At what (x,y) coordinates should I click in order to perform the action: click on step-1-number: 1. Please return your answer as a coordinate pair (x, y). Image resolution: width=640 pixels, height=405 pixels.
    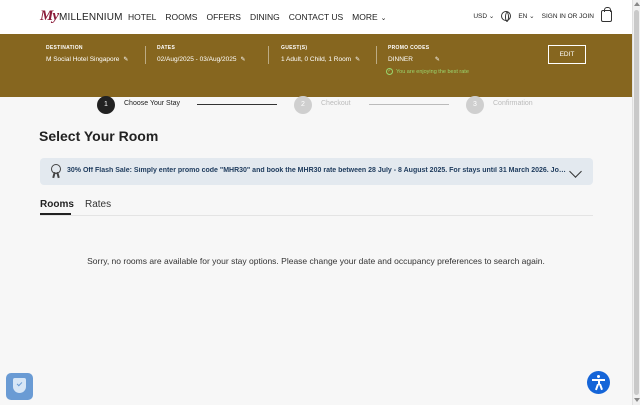
    Looking at the image, I should click on (106, 105).